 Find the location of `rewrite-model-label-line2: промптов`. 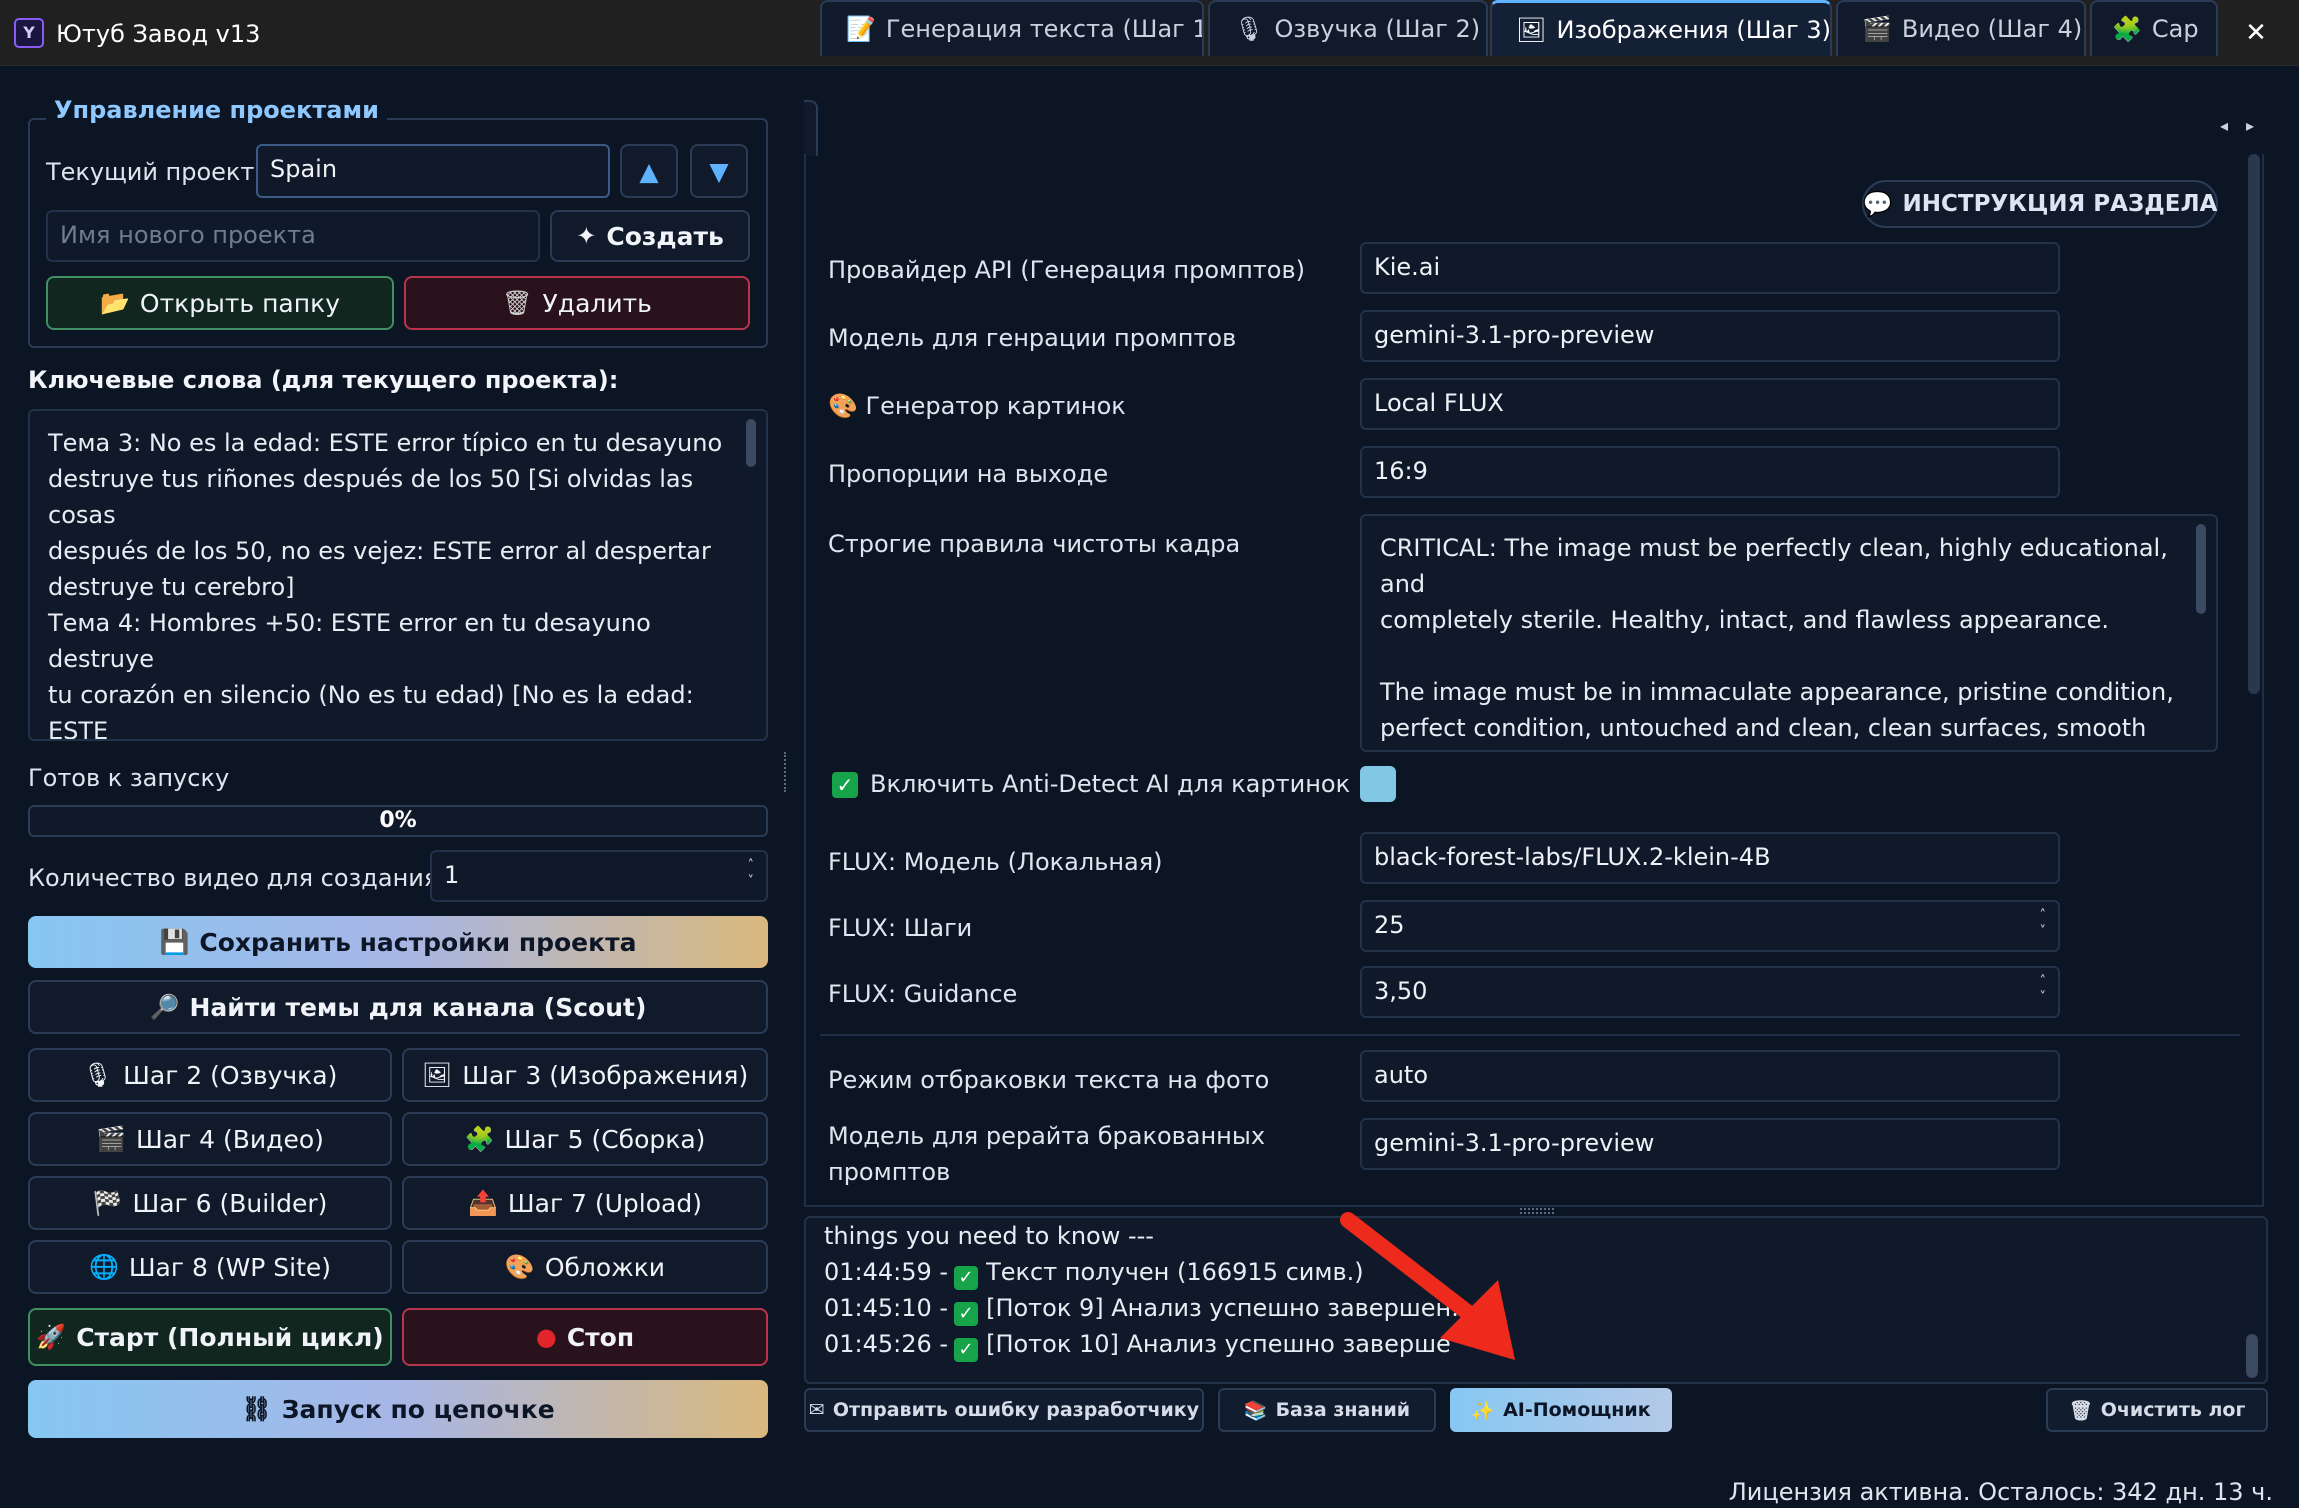

rewrite-model-label-line2: промптов is located at coordinates (889, 1172).